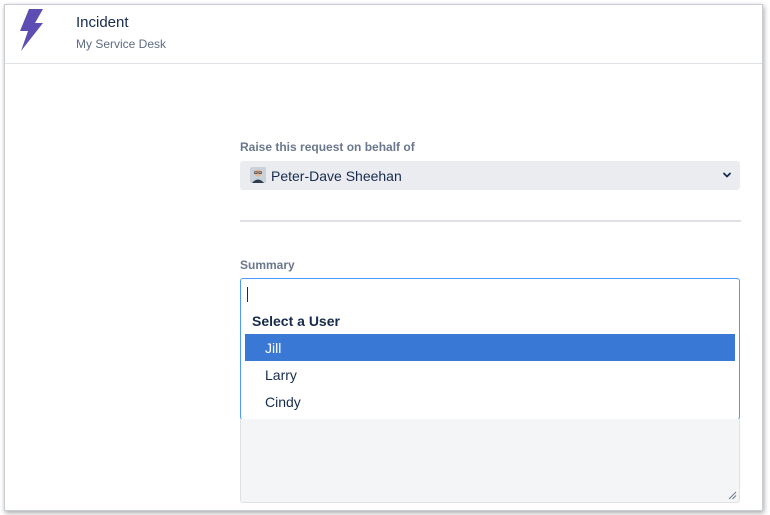  What do you see at coordinates (258, 175) in the screenshot?
I see `avatar` at bounding box center [258, 175].